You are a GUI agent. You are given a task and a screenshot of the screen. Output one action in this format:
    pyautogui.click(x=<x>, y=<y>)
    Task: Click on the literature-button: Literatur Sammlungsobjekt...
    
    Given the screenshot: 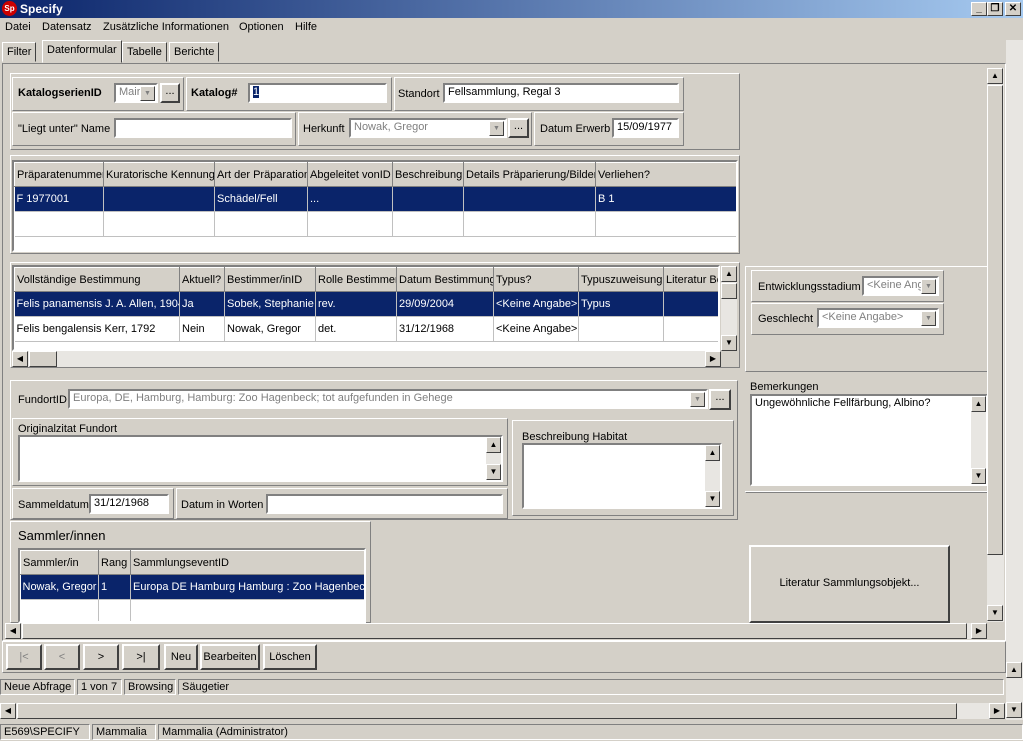 What is the action you would take?
    pyautogui.click(x=849, y=584)
    